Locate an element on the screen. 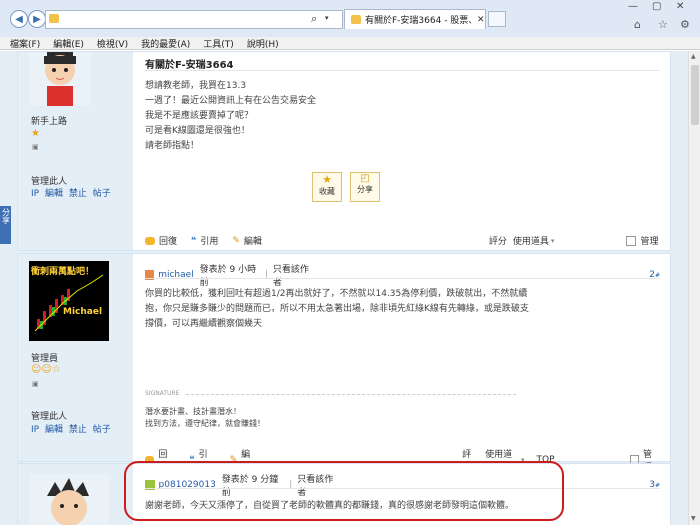  post-1-line: 可是看K線圖還是很強也！ is located at coordinates (197, 131).